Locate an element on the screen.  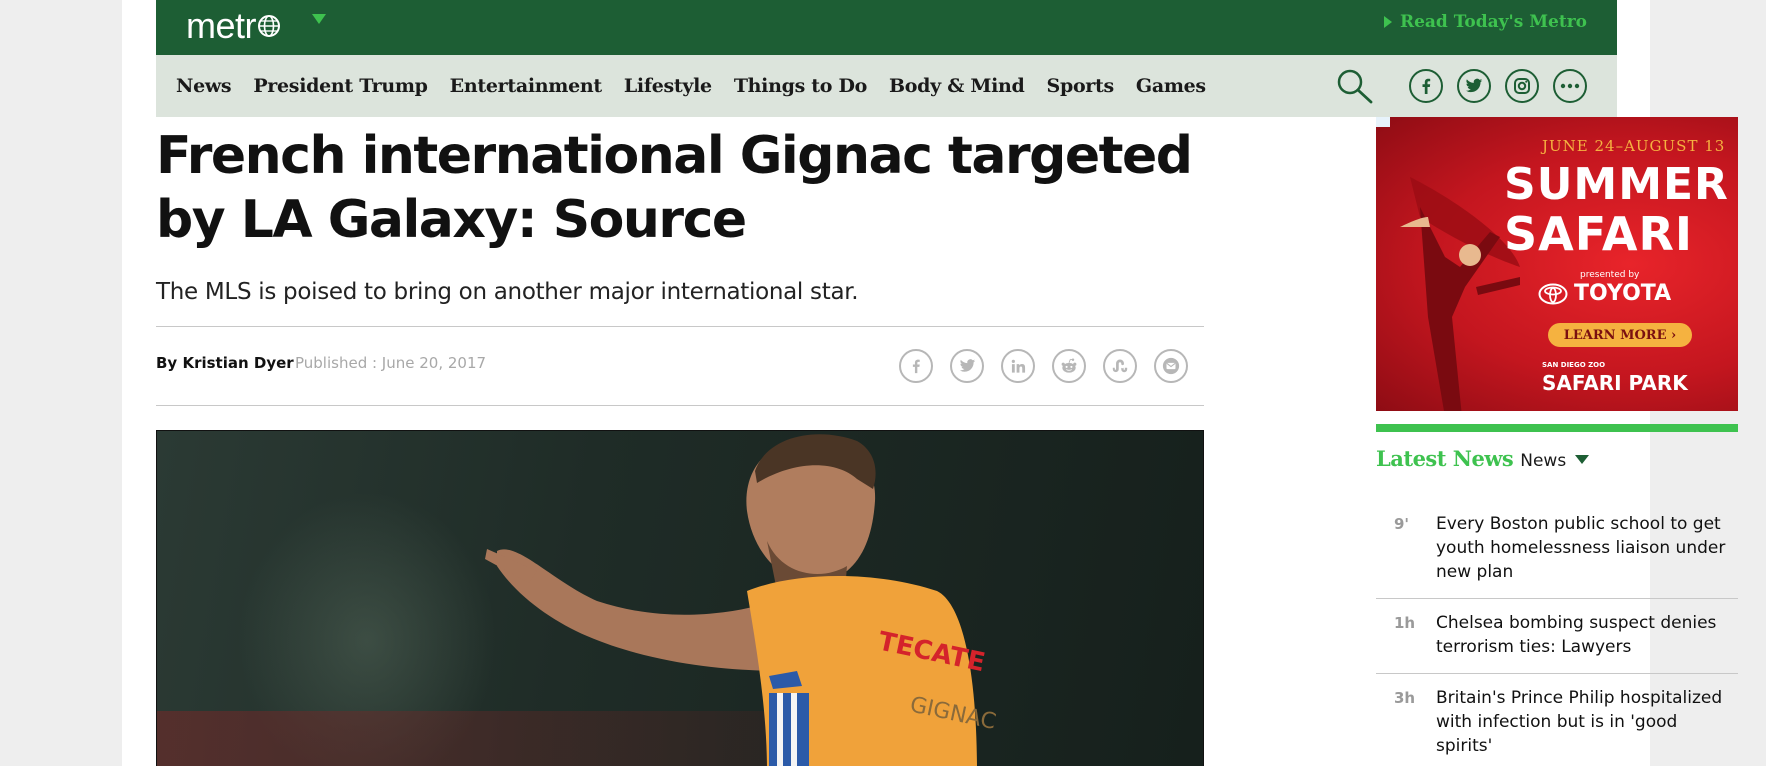
byline-prefix: By is located at coordinates (167, 363).